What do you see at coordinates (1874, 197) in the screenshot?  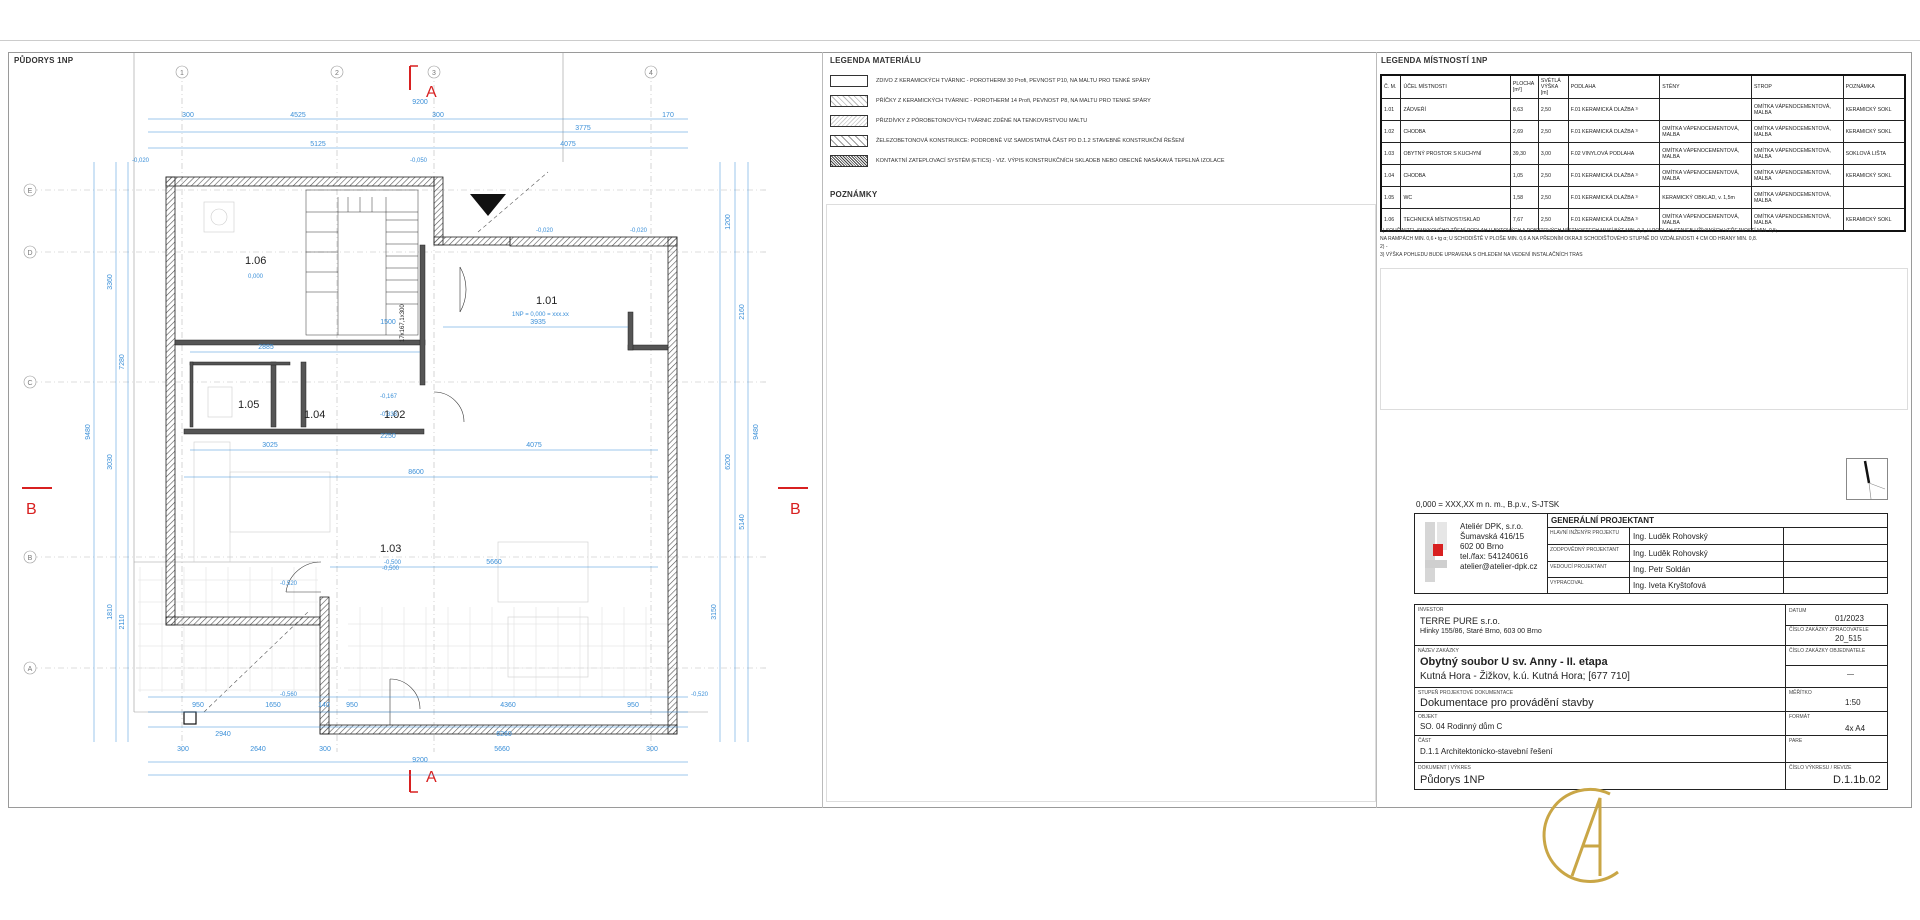 I see `table-cell` at bounding box center [1874, 197].